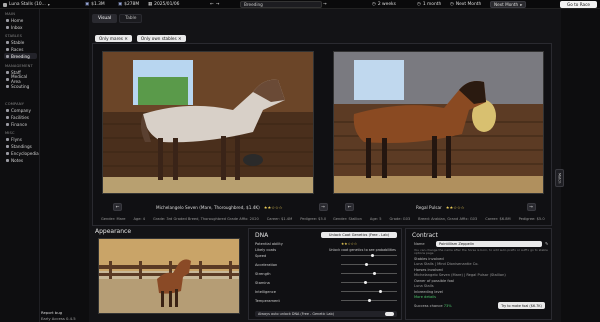 The height and width of the screenshot is (322, 600). What do you see at coordinates (25, 153) in the screenshot?
I see `sidebar-item-label: Encyclopedia` at bounding box center [25, 153].